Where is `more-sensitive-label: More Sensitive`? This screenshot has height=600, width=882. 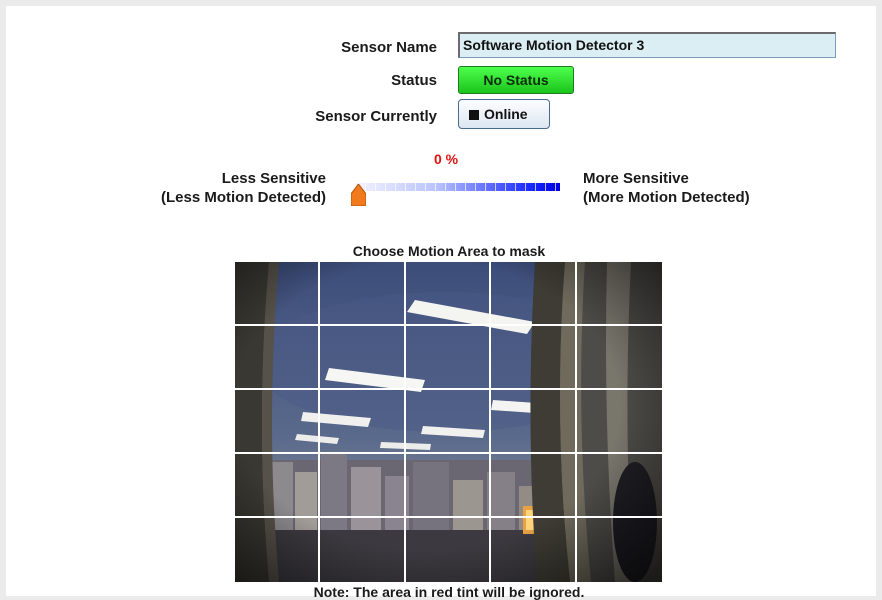
more-sensitive-label: More Sensitive is located at coordinates (636, 178).